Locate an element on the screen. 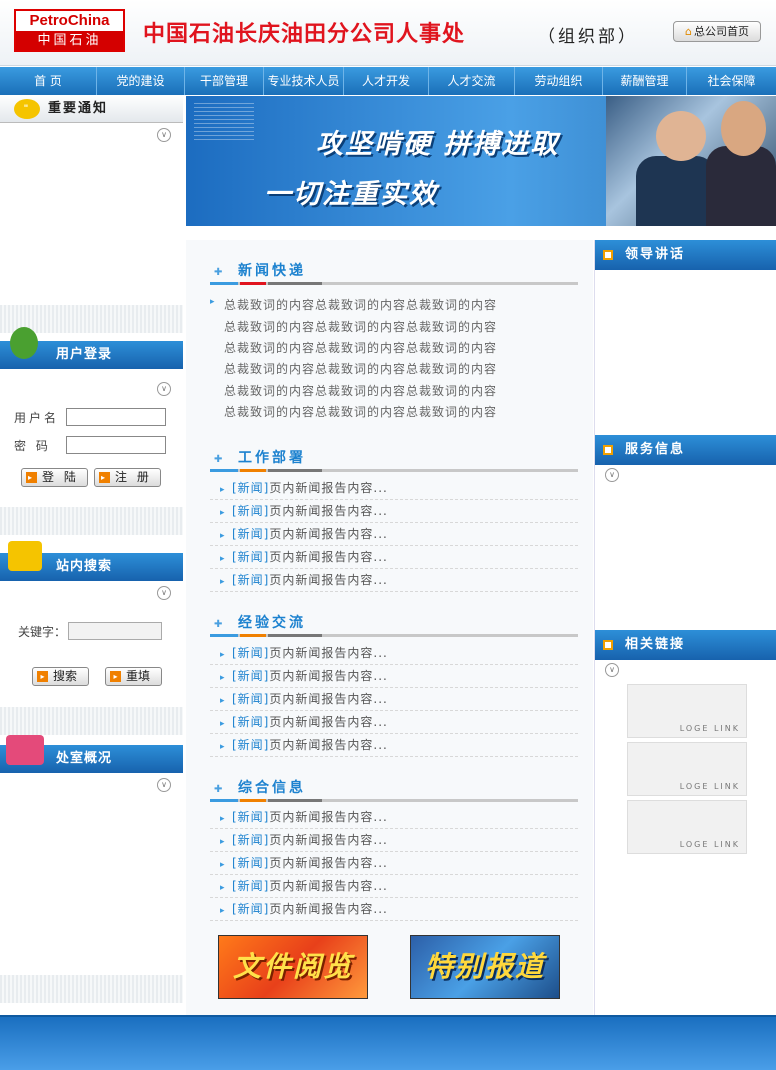 The image size is (776, 1070). petrochina-logo: PetroChina 中国石油 is located at coordinates (69, 30).